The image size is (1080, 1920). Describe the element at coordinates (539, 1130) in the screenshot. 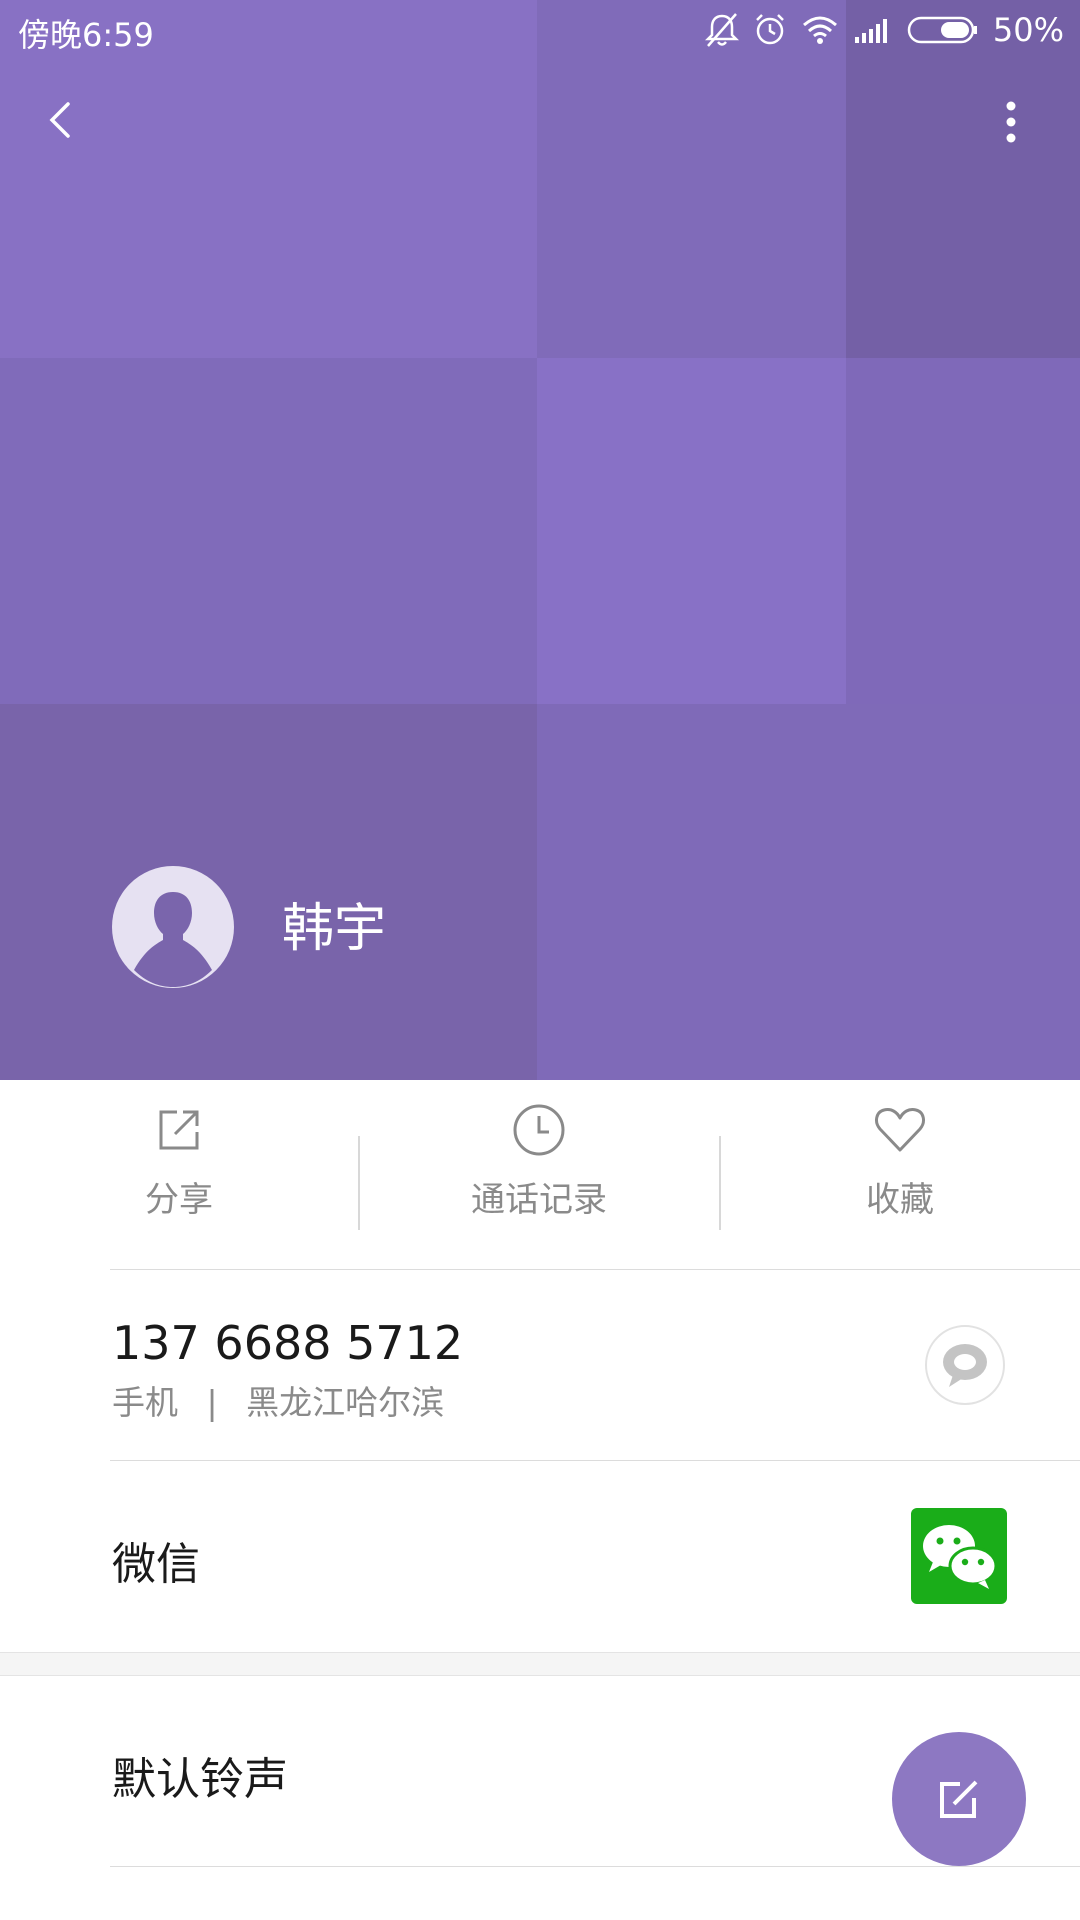

I see `clock-icon` at that location.